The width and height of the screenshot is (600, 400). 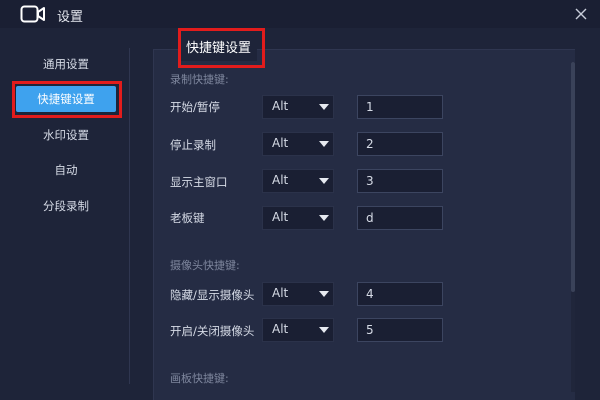 I want to click on modifier-select-start-pause: Alt, so click(x=298, y=107).